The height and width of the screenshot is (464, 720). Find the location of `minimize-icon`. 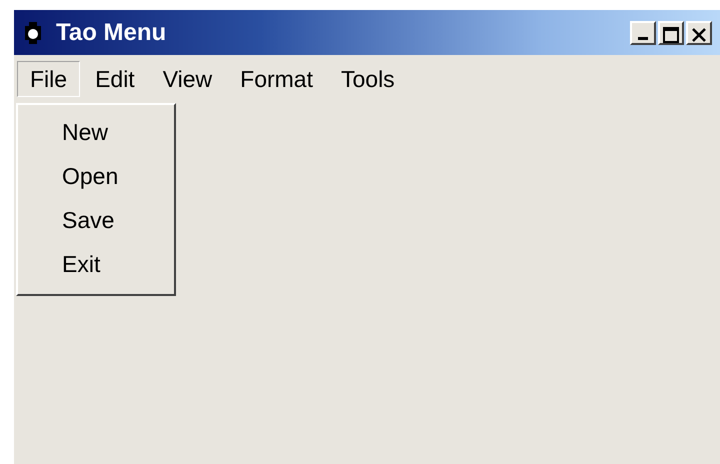

minimize-icon is located at coordinates (643, 38).